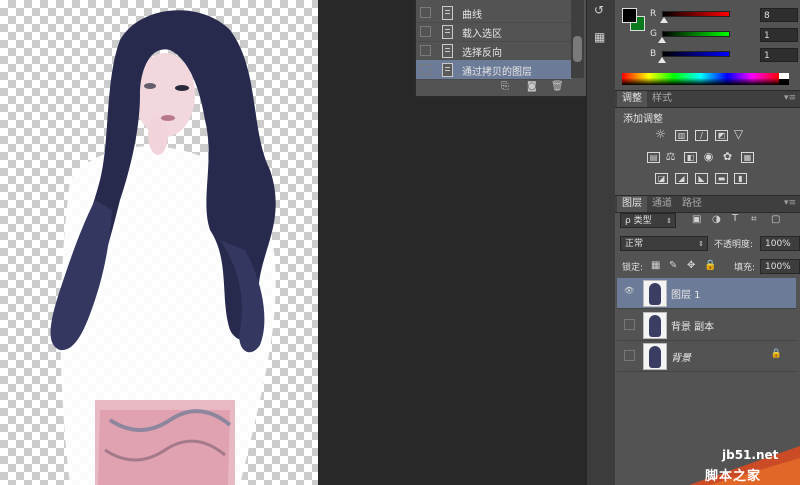  I want to click on brightness-contrast-icon: ☼, so click(660, 134).